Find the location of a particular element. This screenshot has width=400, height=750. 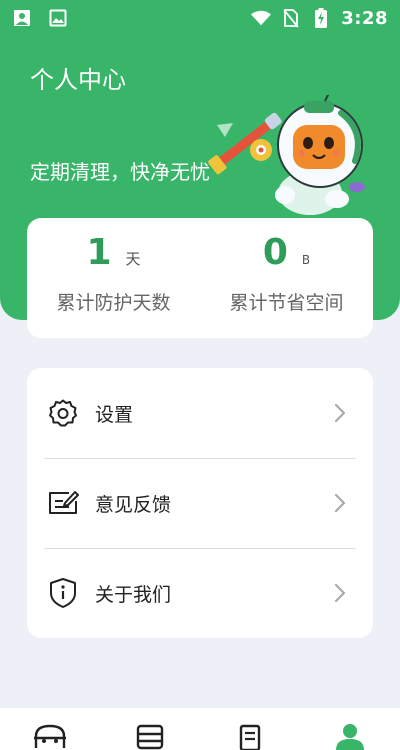

tab-robot is located at coordinates (50, 736).